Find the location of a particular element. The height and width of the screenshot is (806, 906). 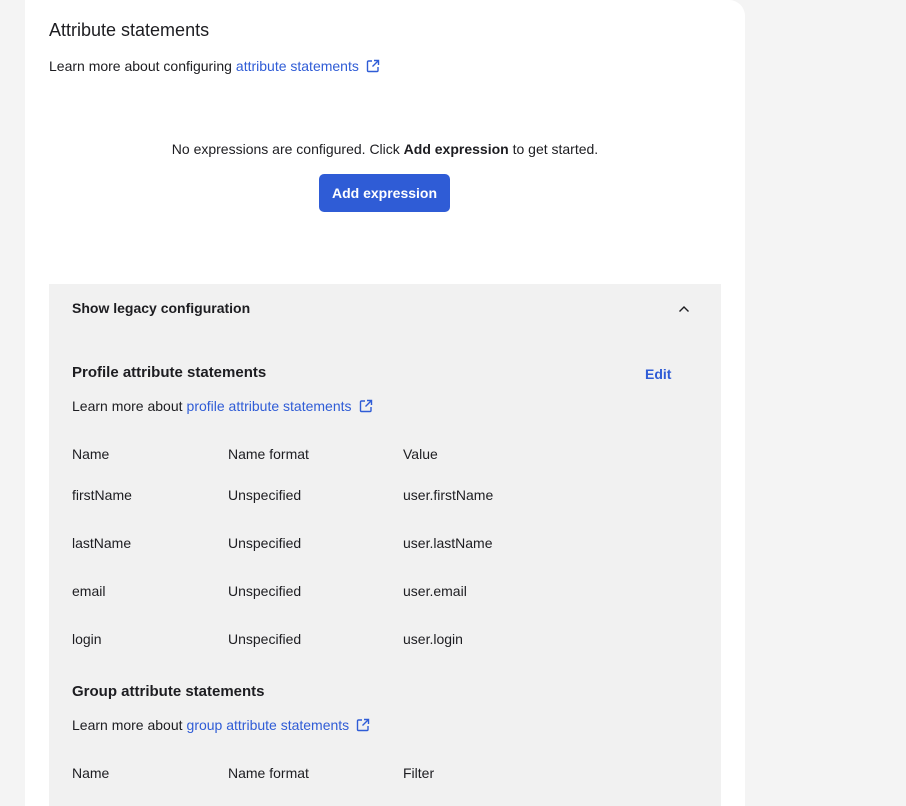

attribute-statements-link: attribute statements is located at coordinates (308, 66).